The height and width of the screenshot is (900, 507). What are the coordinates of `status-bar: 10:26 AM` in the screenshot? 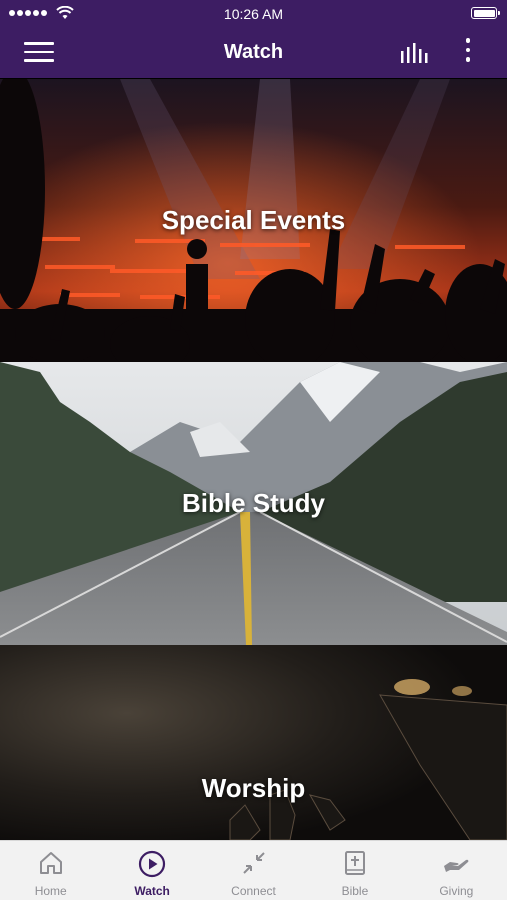 It's located at (253, 14).